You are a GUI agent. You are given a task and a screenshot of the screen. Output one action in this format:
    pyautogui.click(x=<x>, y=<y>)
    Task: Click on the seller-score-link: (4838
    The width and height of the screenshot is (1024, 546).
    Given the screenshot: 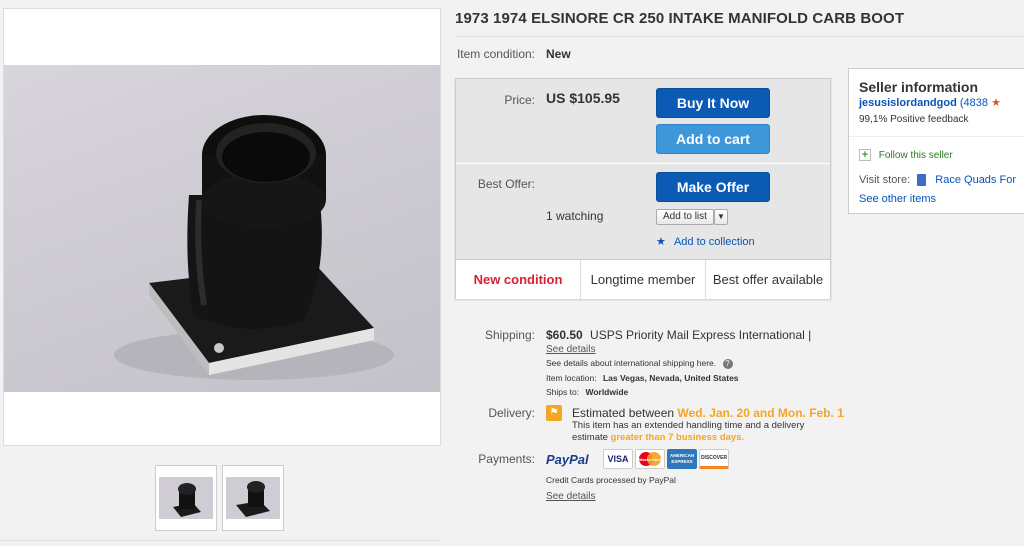 What is the action you would take?
    pyautogui.click(x=974, y=103)
    